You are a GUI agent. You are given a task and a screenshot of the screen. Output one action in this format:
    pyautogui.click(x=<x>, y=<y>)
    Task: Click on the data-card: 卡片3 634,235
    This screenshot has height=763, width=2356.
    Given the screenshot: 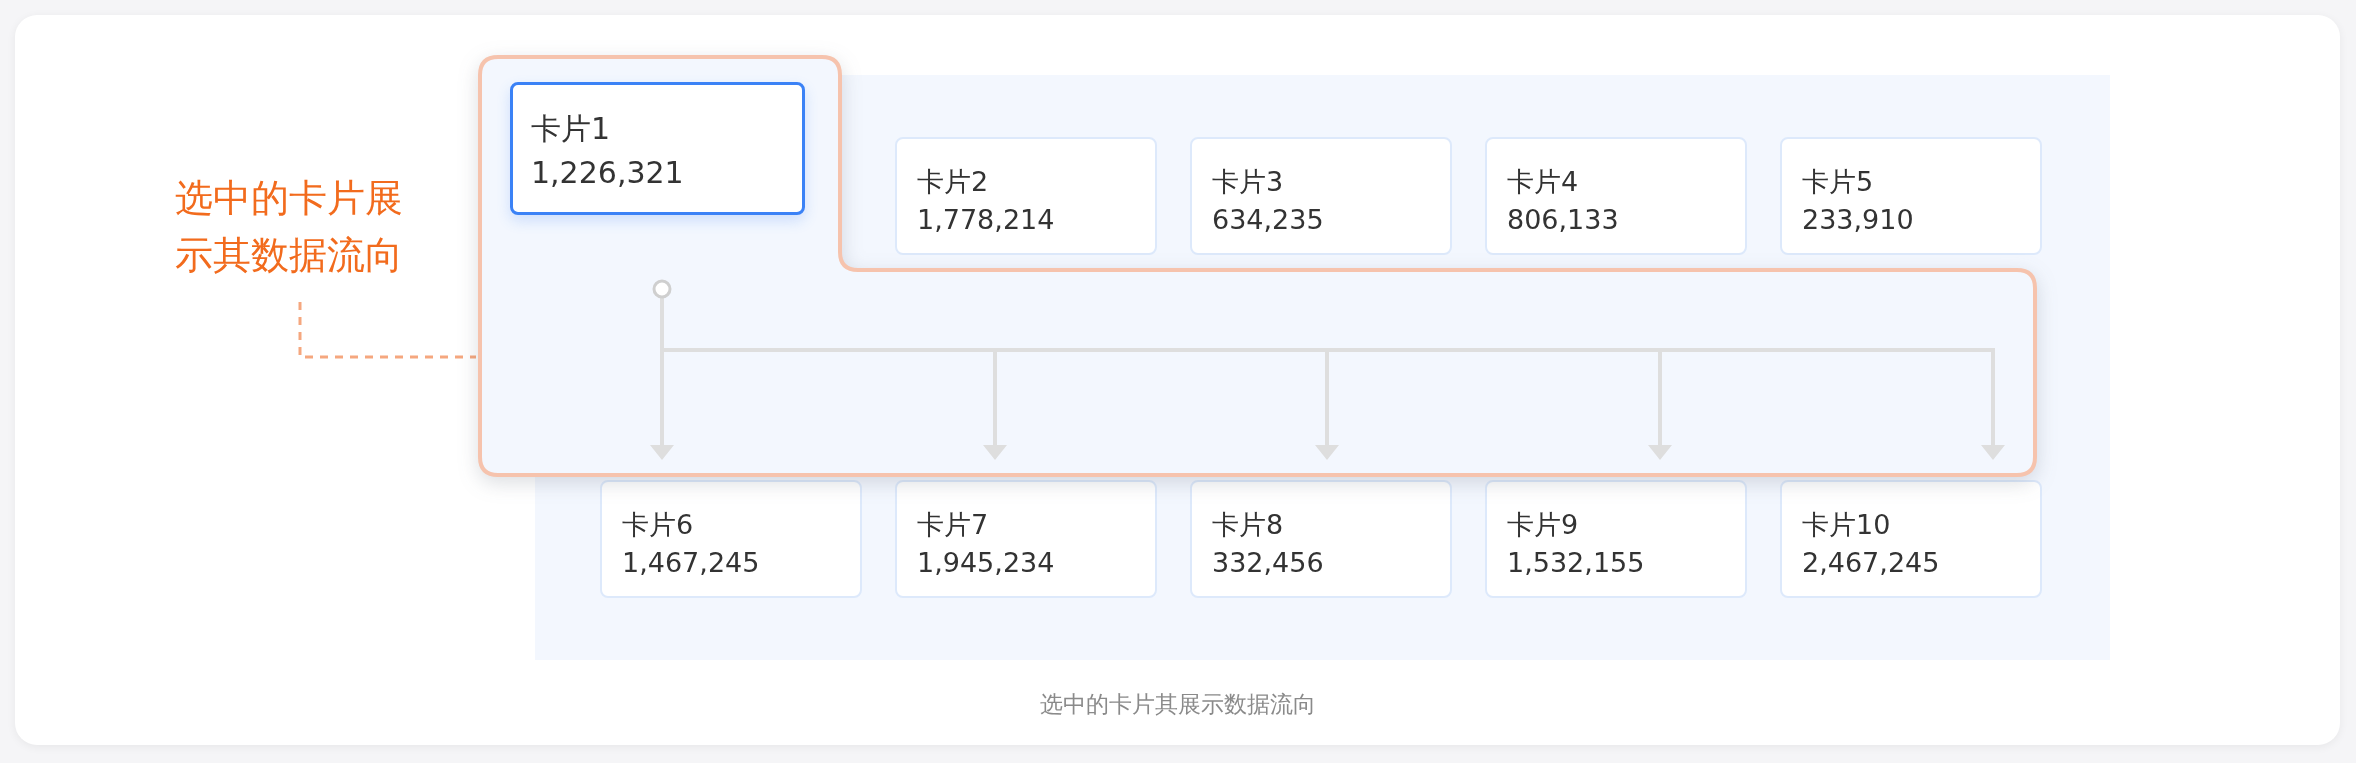 What is the action you would take?
    pyautogui.click(x=1321, y=196)
    